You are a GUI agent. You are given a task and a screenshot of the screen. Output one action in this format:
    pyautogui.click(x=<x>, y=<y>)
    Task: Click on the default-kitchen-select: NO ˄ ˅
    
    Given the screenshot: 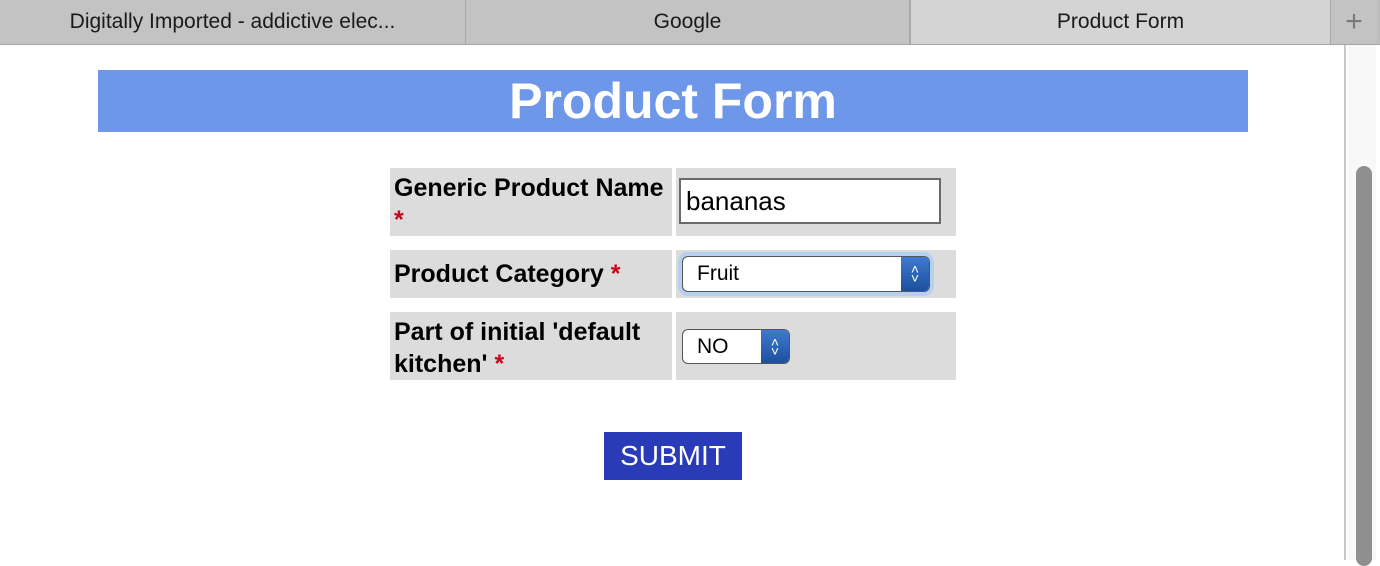 What is the action you would take?
    pyautogui.click(x=736, y=346)
    